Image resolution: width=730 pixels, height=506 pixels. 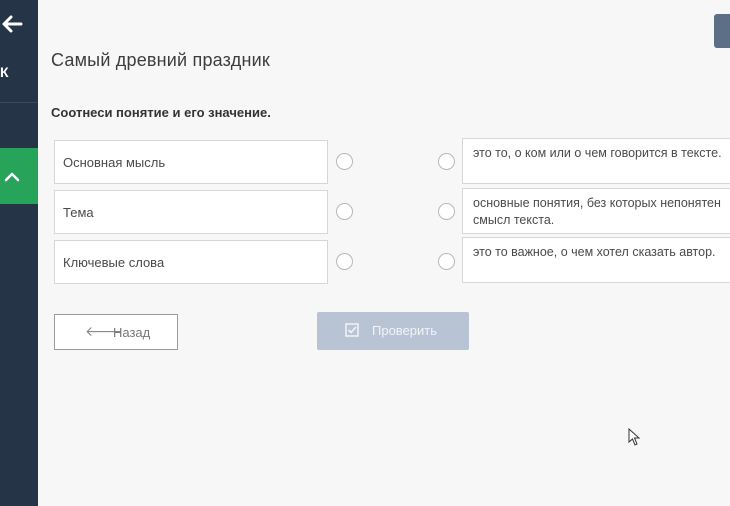 What do you see at coordinates (352, 331) in the screenshot?
I see `checkbox-icon` at bounding box center [352, 331].